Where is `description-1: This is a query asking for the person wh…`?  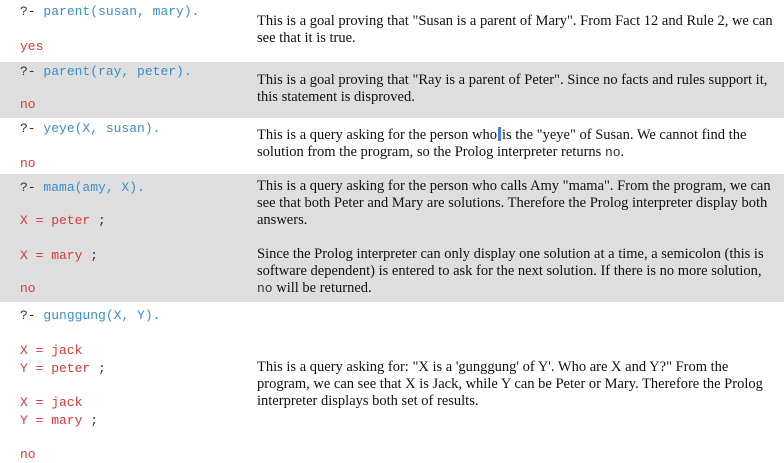 description-1: This is a query asking for the person wh… is located at coordinates (514, 203).